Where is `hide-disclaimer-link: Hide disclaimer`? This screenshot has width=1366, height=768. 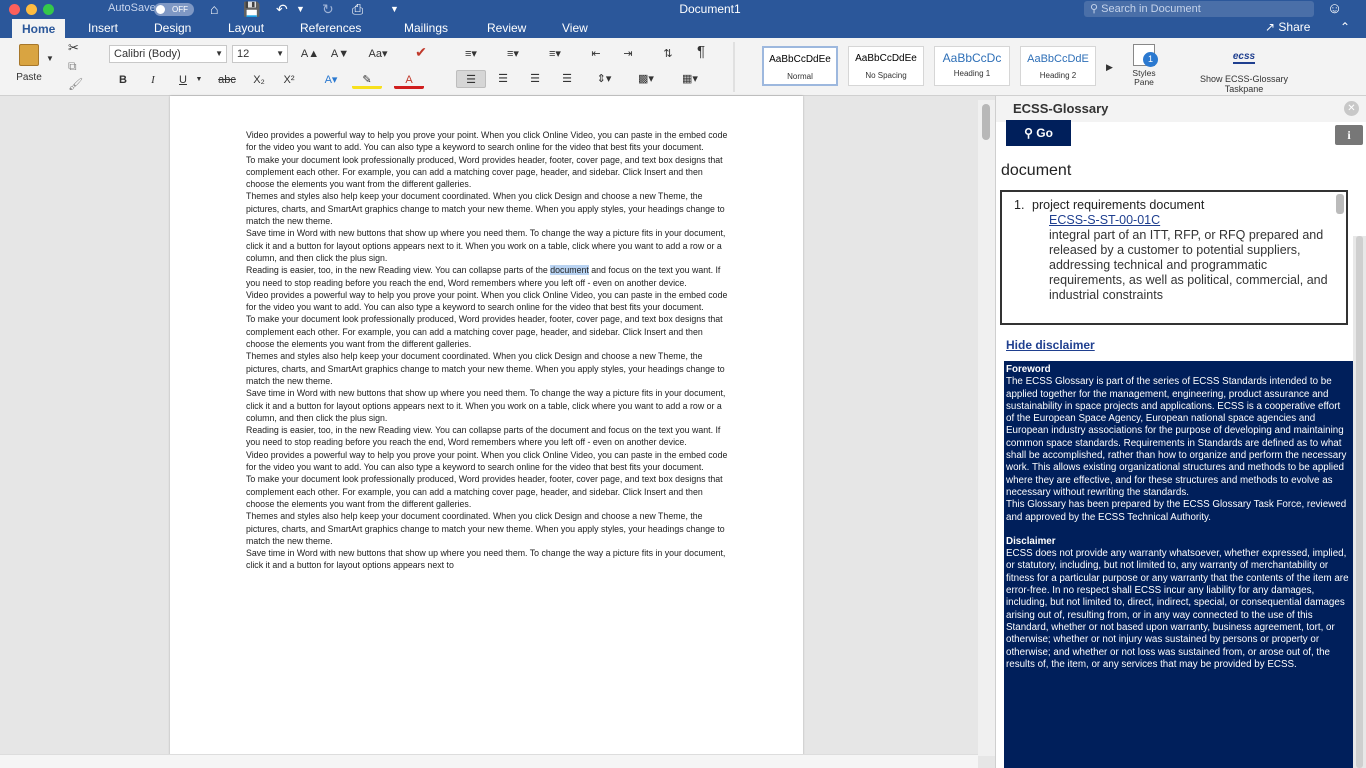
hide-disclaimer-link: Hide disclaimer is located at coordinates (1050, 345).